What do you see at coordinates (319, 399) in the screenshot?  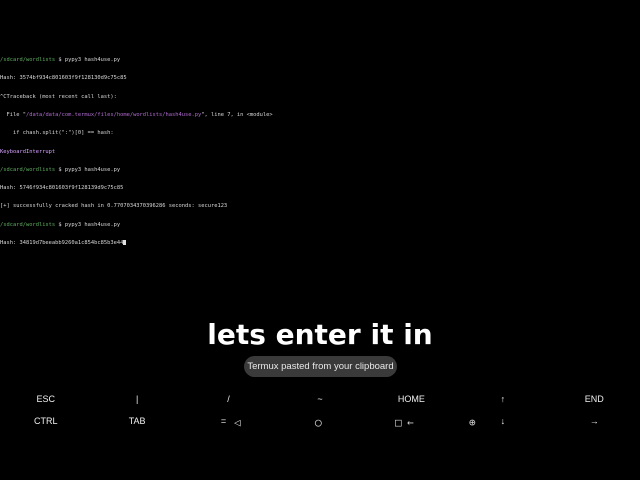 I see `tilde-key: ~` at bounding box center [319, 399].